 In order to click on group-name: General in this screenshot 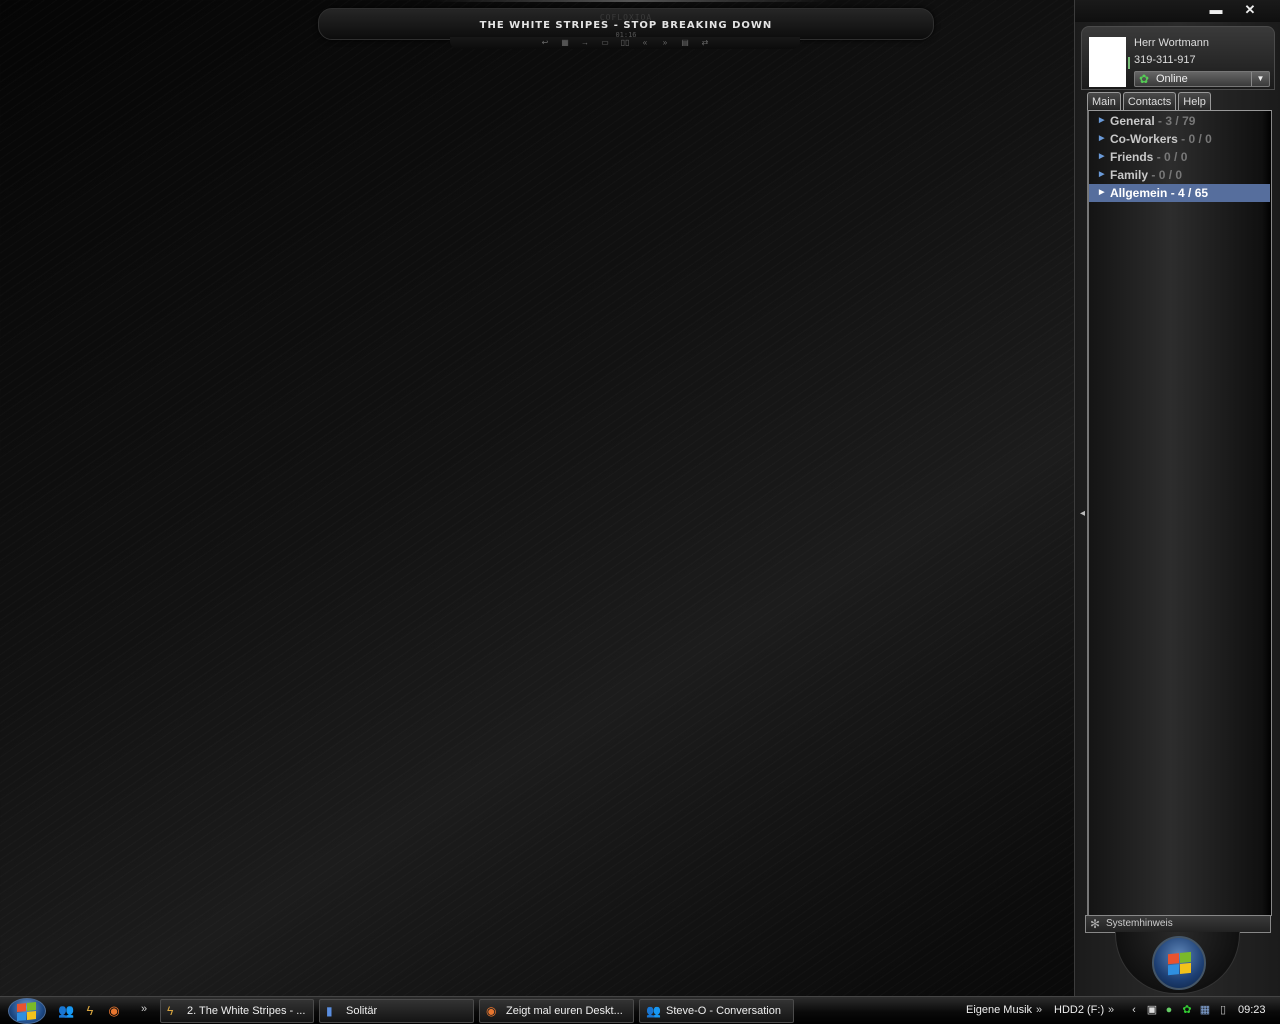, I will do `click(1132, 121)`.